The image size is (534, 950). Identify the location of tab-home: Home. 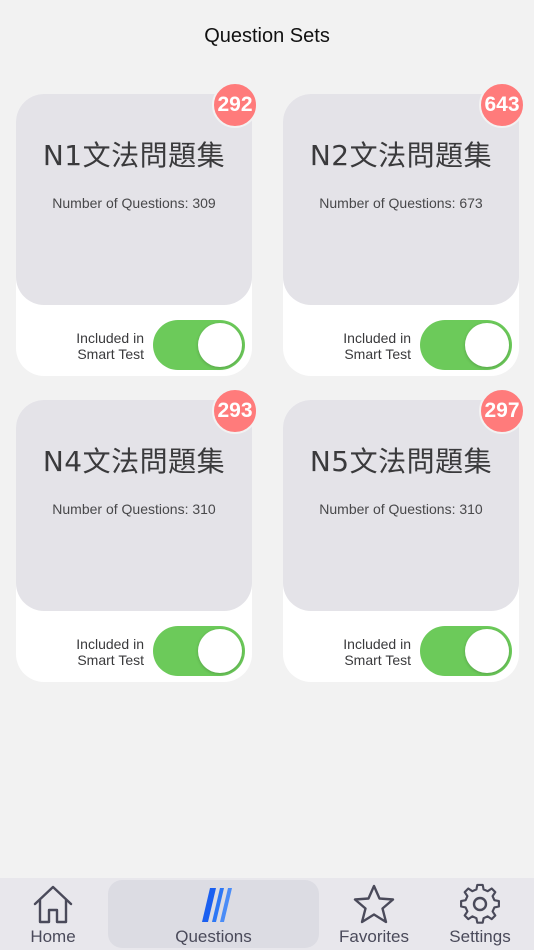
(53, 914).